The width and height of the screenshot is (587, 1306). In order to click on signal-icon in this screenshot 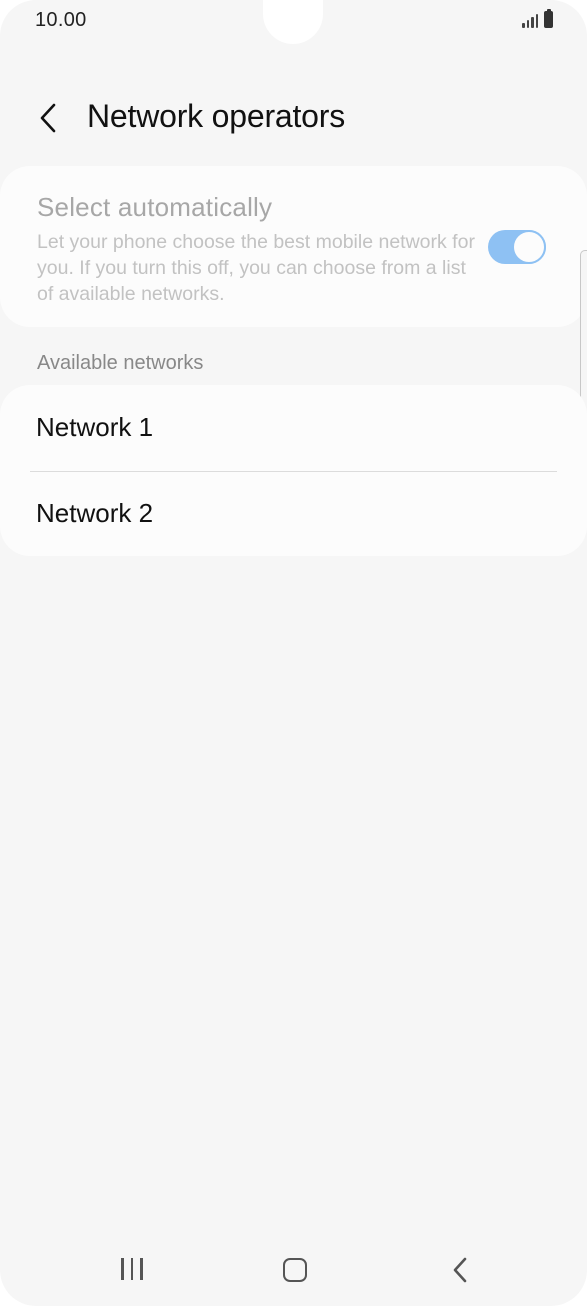, I will do `click(530, 20)`.